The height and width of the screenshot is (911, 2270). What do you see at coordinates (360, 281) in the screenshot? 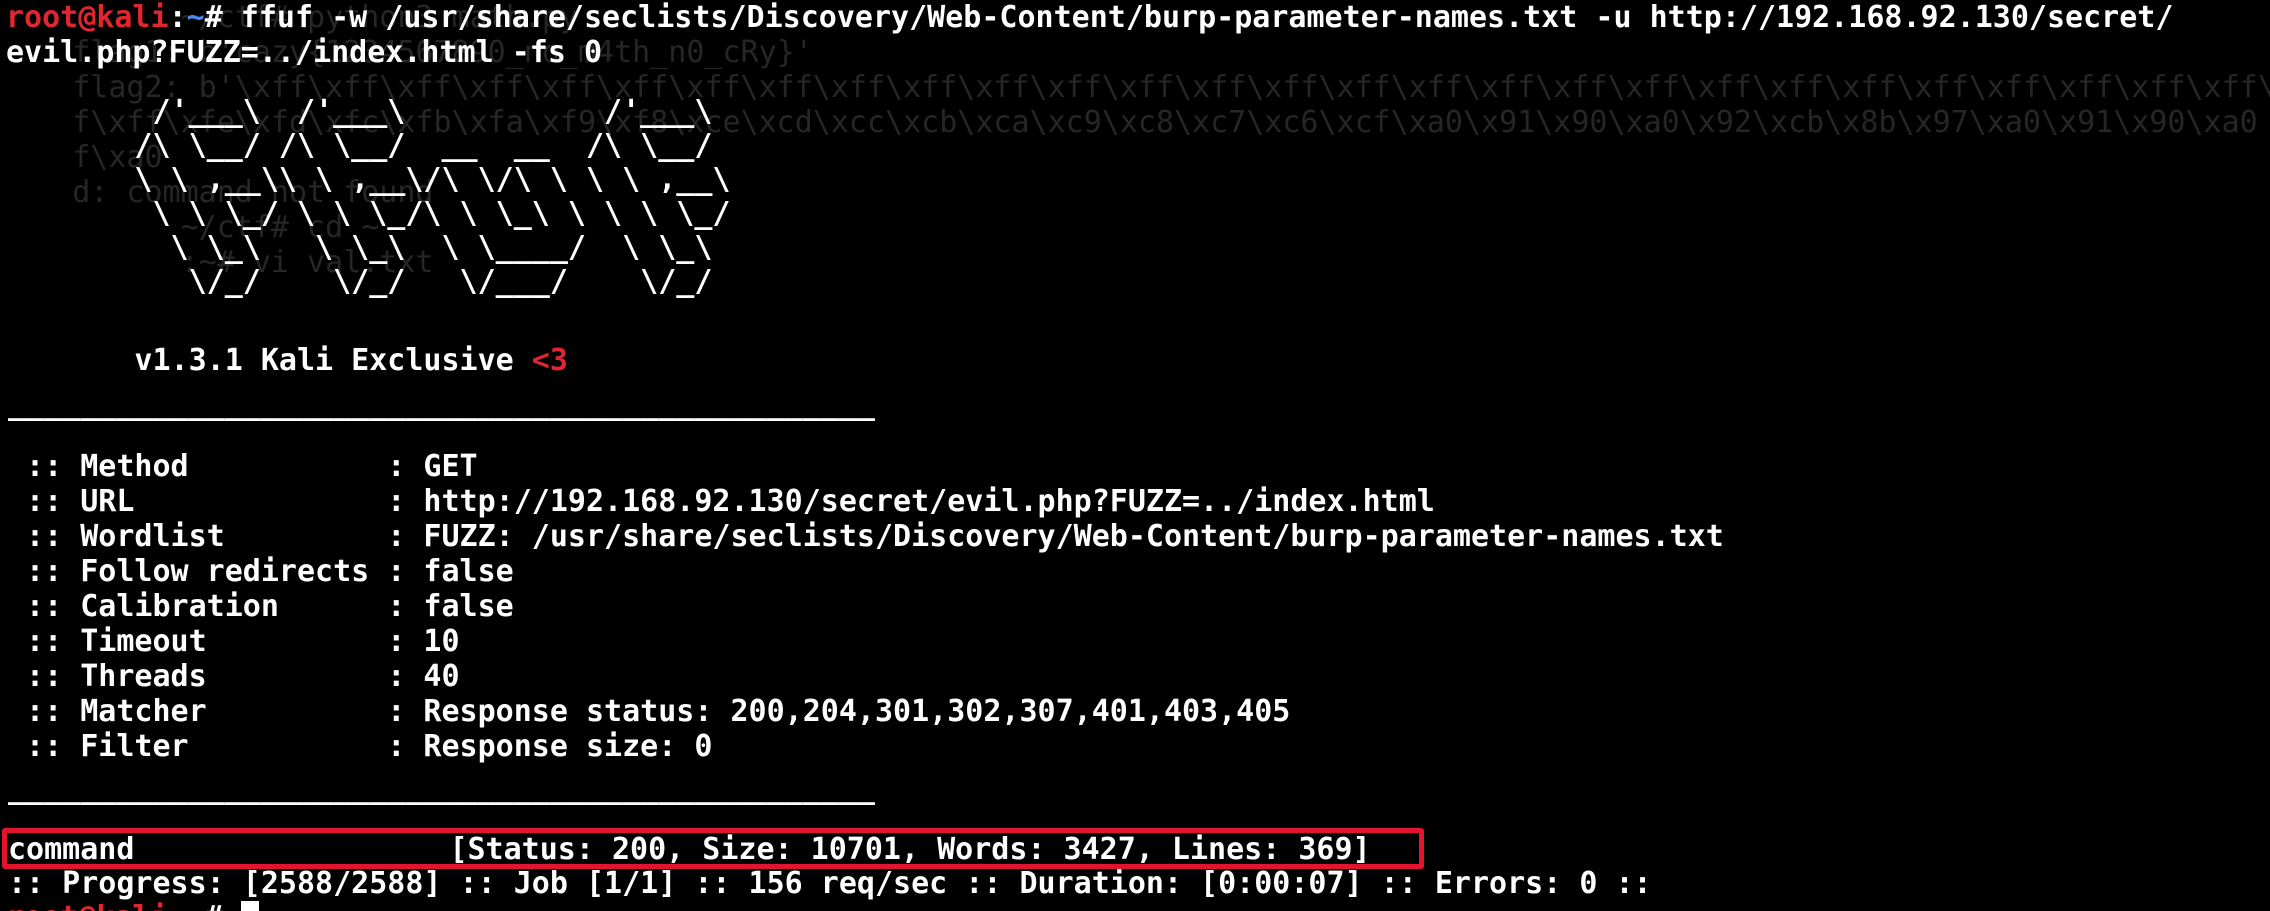
I see `banner-line-6: \/_/ \/_/ \/___/ \/_/` at bounding box center [360, 281].